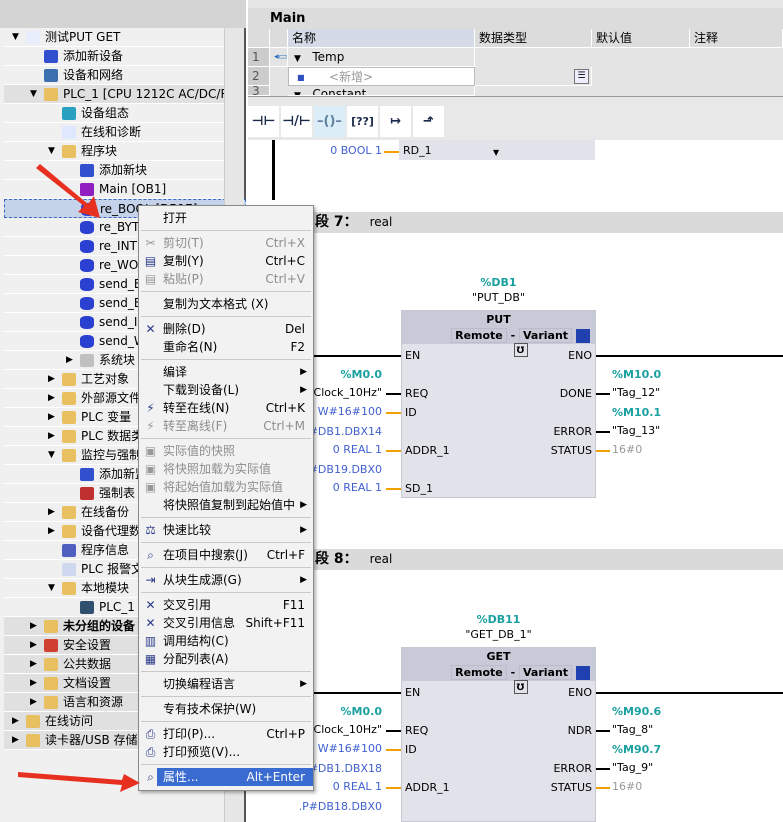 The height and width of the screenshot is (822, 783). What do you see at coordinates (79, 478) in the screenshot?
I see `annotation-arrows` at bounding box center [79, 478].